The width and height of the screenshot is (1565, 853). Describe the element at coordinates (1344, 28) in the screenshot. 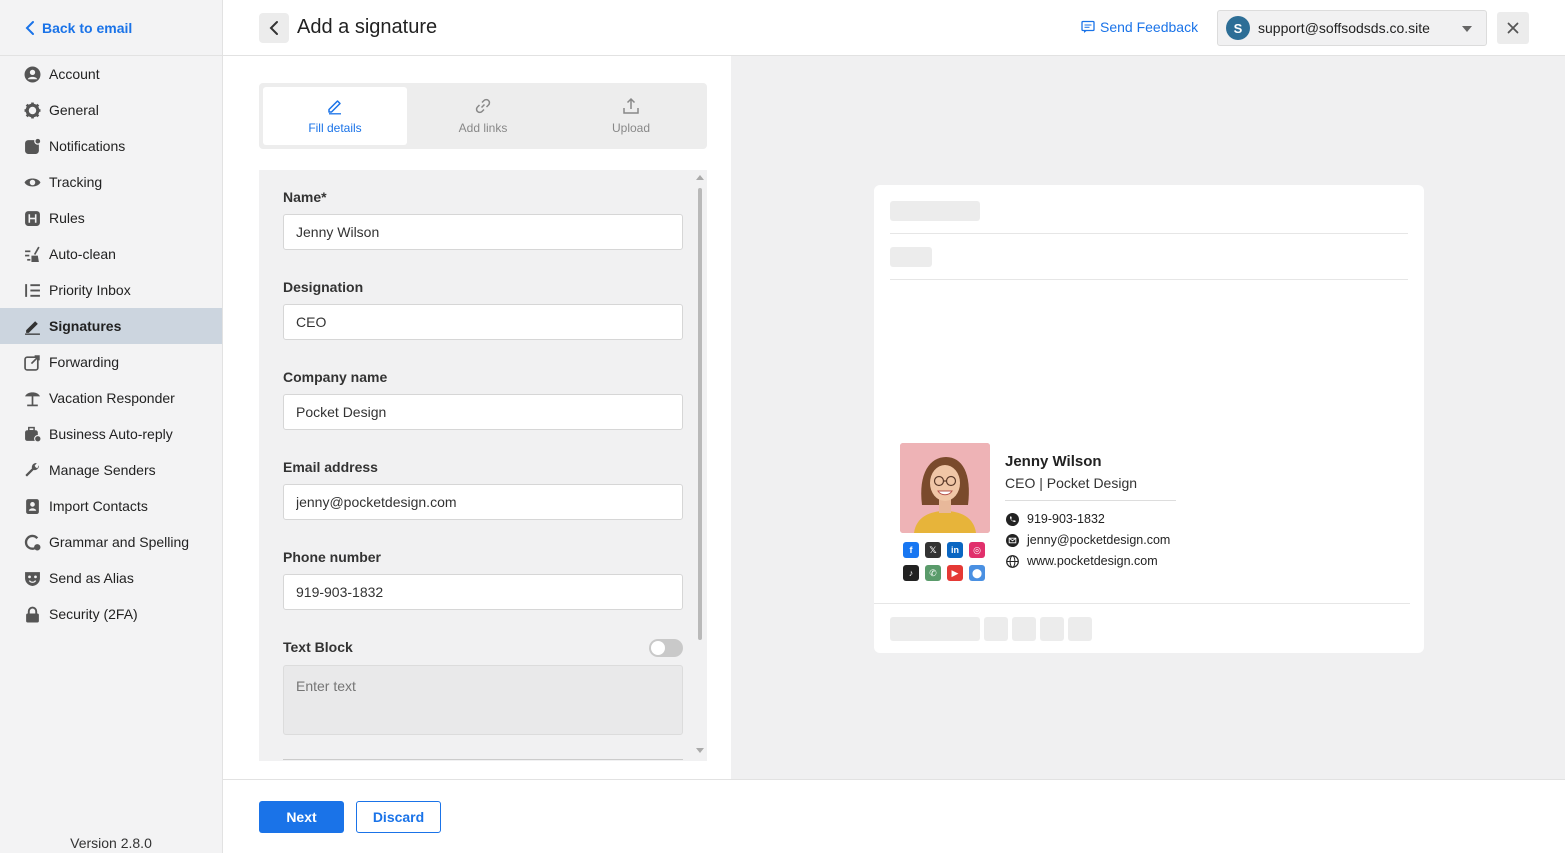

I see `account-email: support@soffsodsds.co.site` at that location.